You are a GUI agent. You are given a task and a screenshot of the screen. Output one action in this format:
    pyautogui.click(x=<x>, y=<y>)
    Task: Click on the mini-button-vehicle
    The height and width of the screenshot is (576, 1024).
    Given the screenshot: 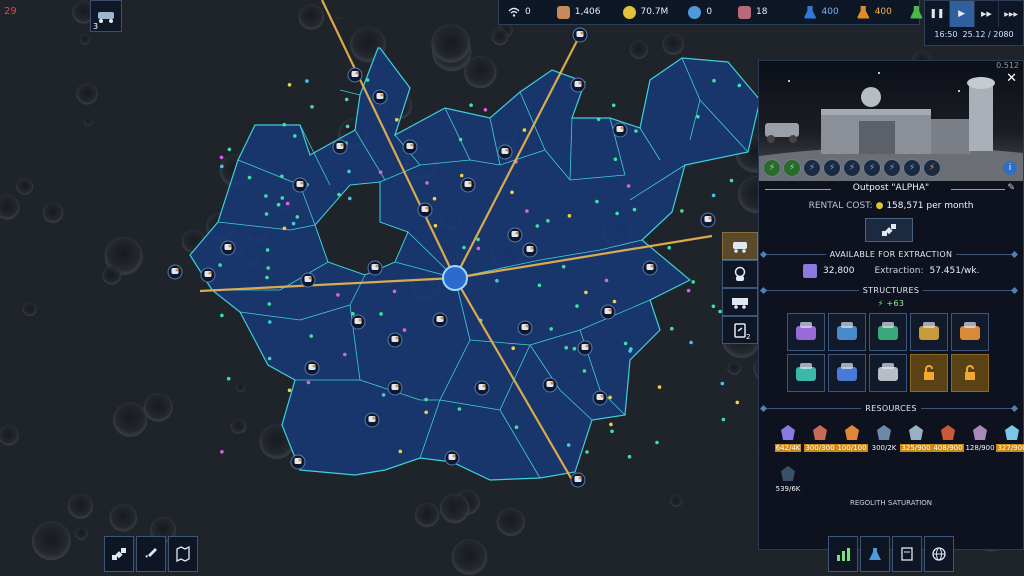 What is the action you would take?
    pyautogui.click(x=740, y=302)
    